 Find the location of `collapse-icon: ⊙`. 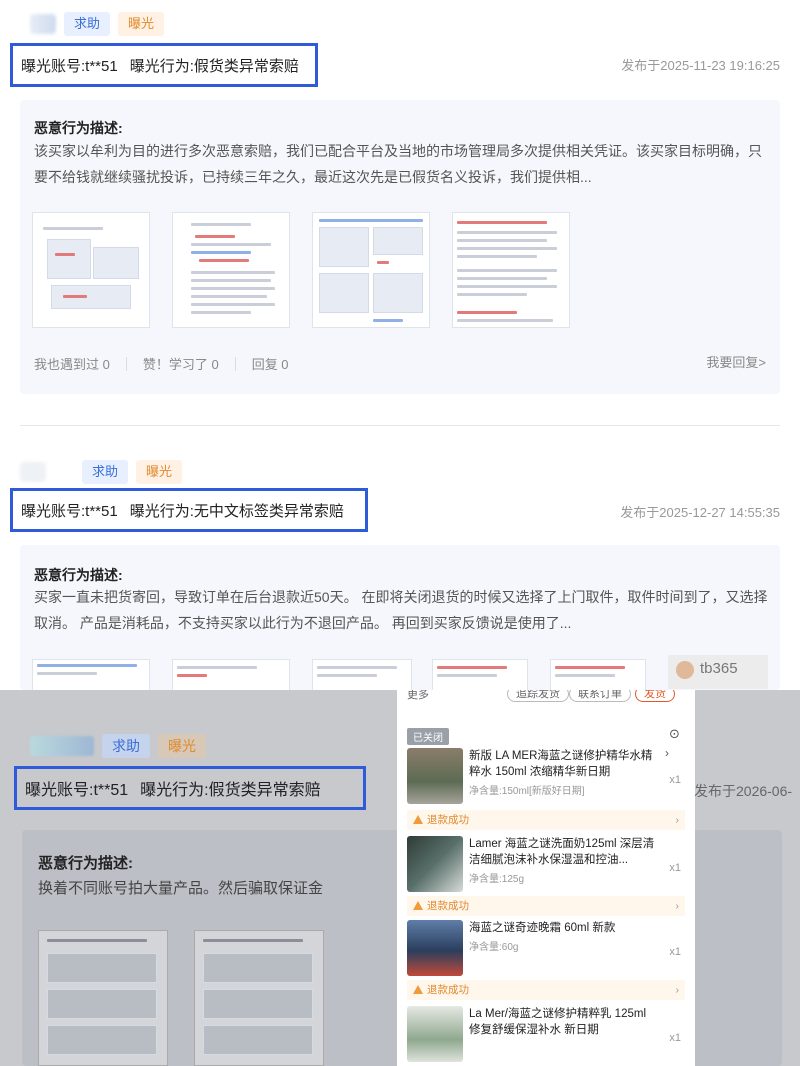

collapse-icon: ⊙ is located at coordinates (674, 734).